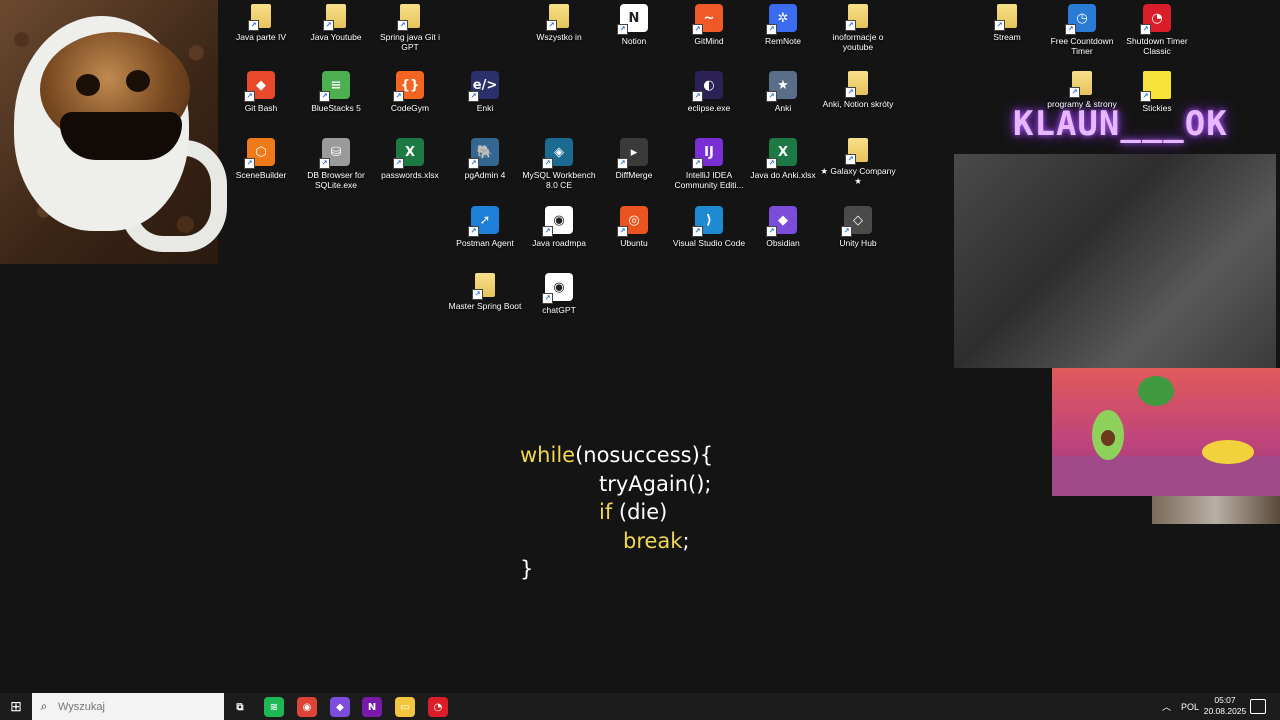 This screenshot has height=720, width=1280. I want to click on unity-icon: ◇ ↗, so click(856, 221).